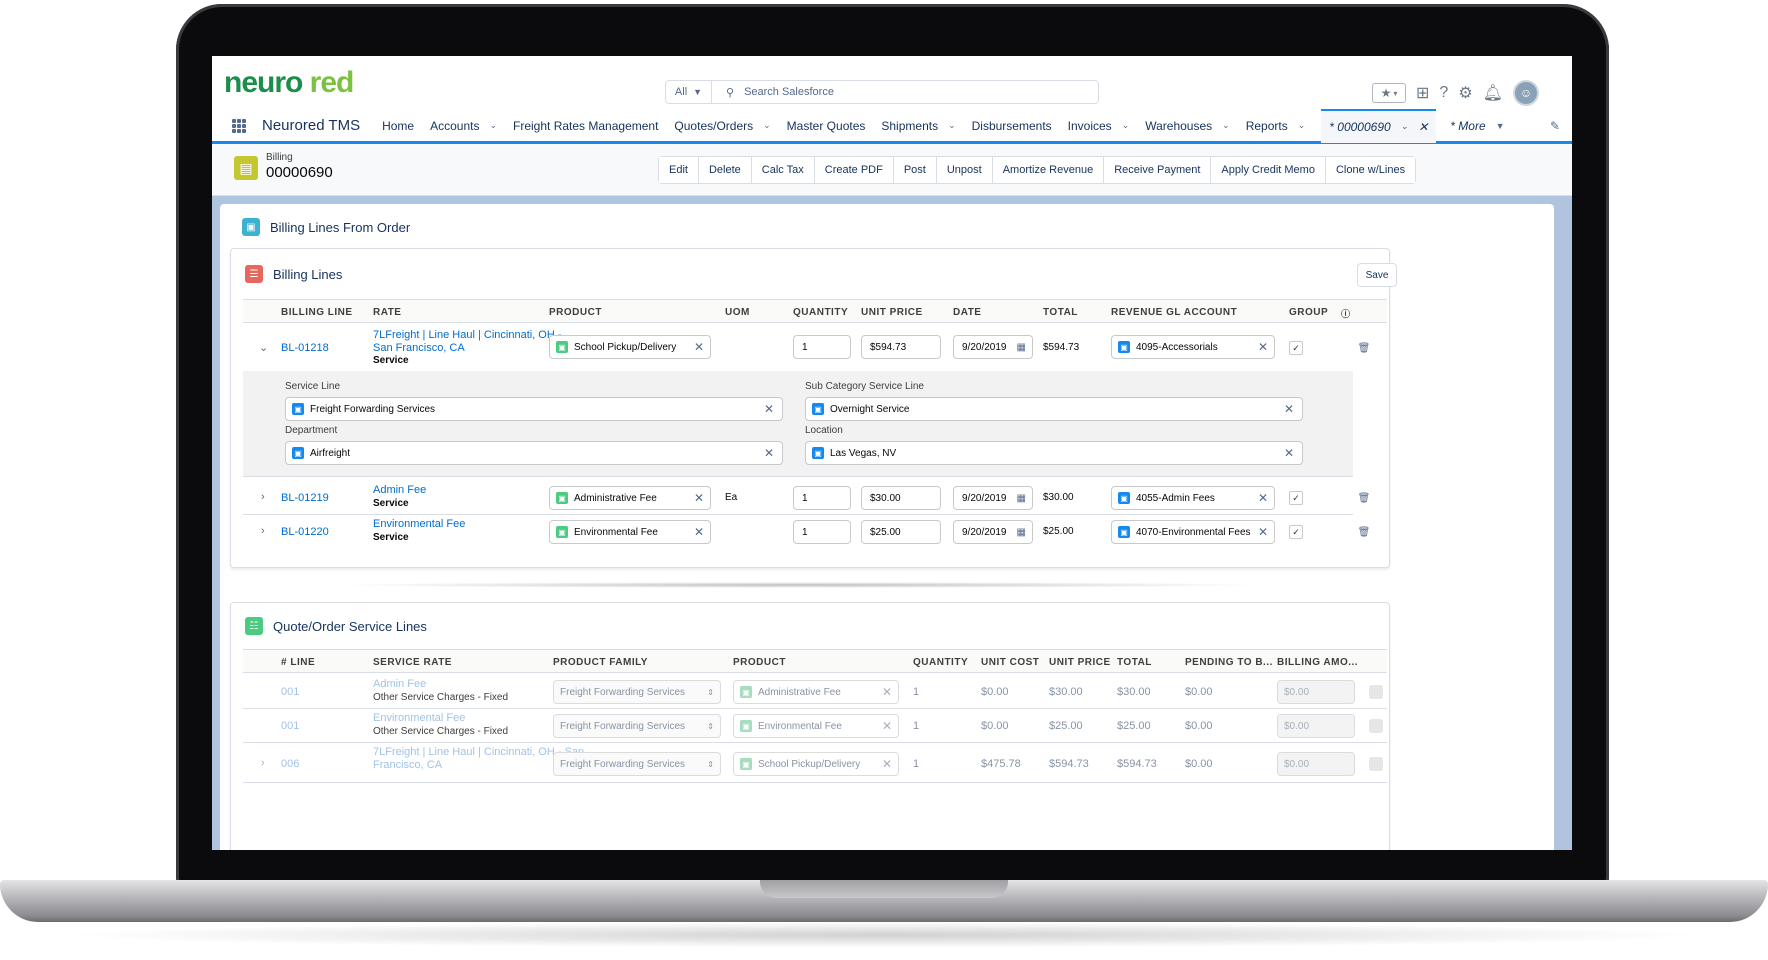  What do you see at coordinates (1389, 93) in the screenshot?
I see `star-icon: ★ ▾` at bounding box center [1389, 93].